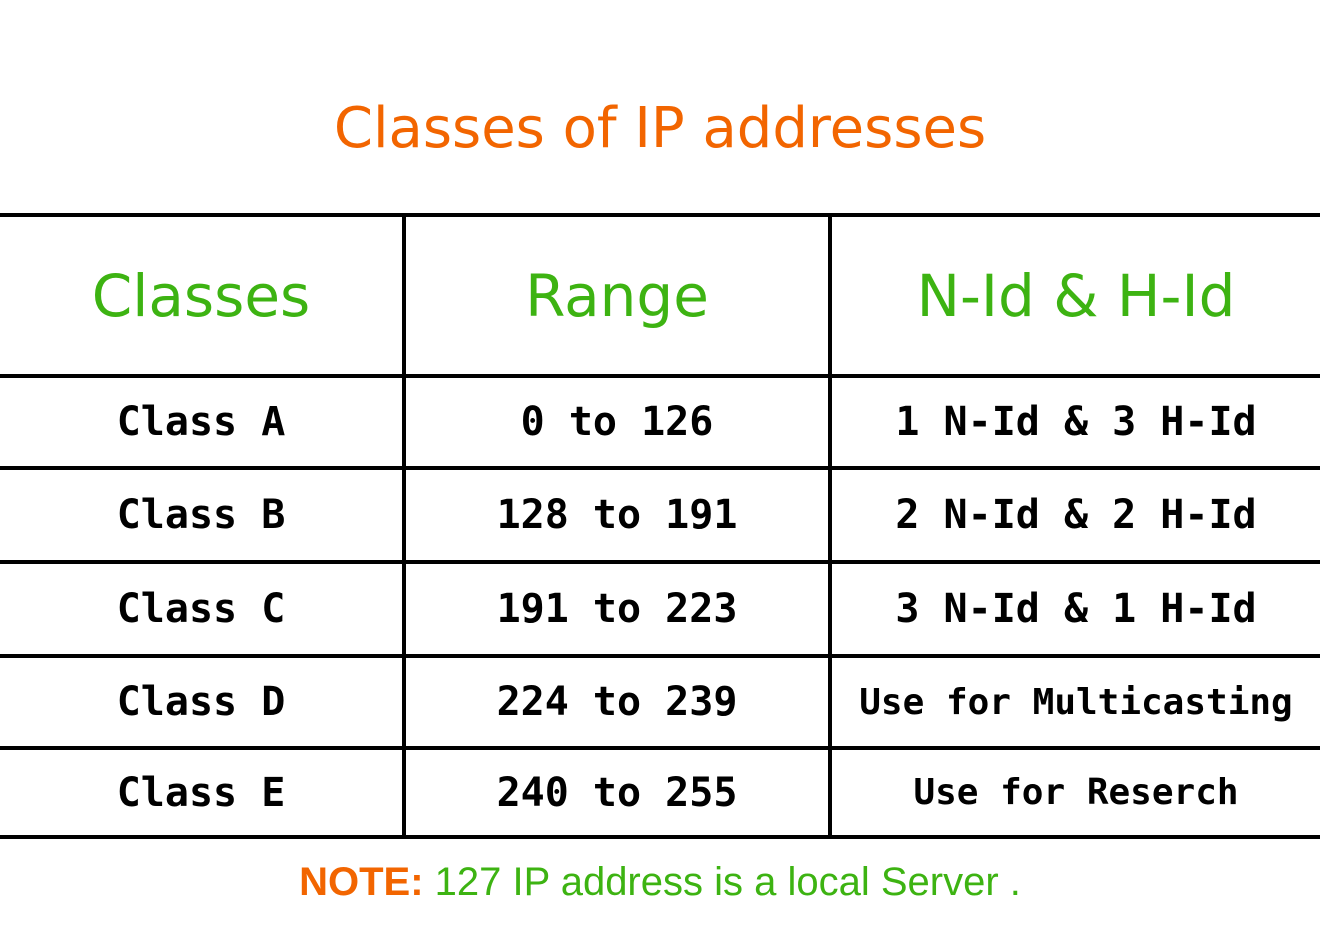 The width and height of the screenshot is (1320, 933). Describe the element at coordinates (201, 609) in the screenshot. I see `table-cell-class: Class C` at that location.